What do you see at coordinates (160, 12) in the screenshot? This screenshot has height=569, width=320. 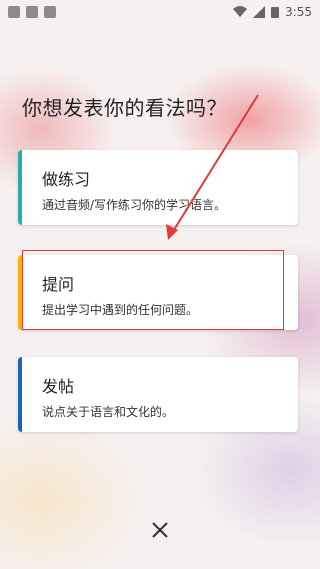 I see `status-bar: 3:55` at bounding box center [160, 12].